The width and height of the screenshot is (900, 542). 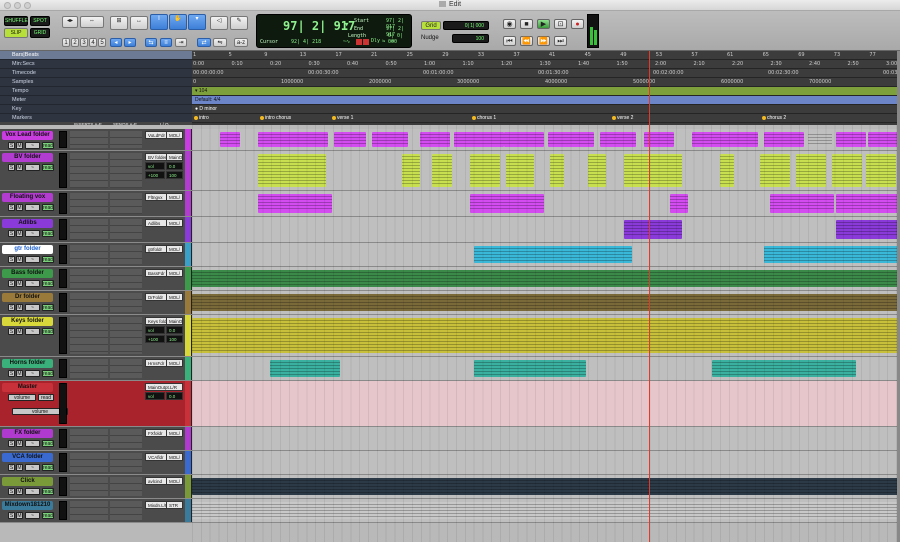 What do you see at coordinates (151, 42) in the screenshot?
I see `link-timeline-icon: ⇆` at bounding box center [151, 42].